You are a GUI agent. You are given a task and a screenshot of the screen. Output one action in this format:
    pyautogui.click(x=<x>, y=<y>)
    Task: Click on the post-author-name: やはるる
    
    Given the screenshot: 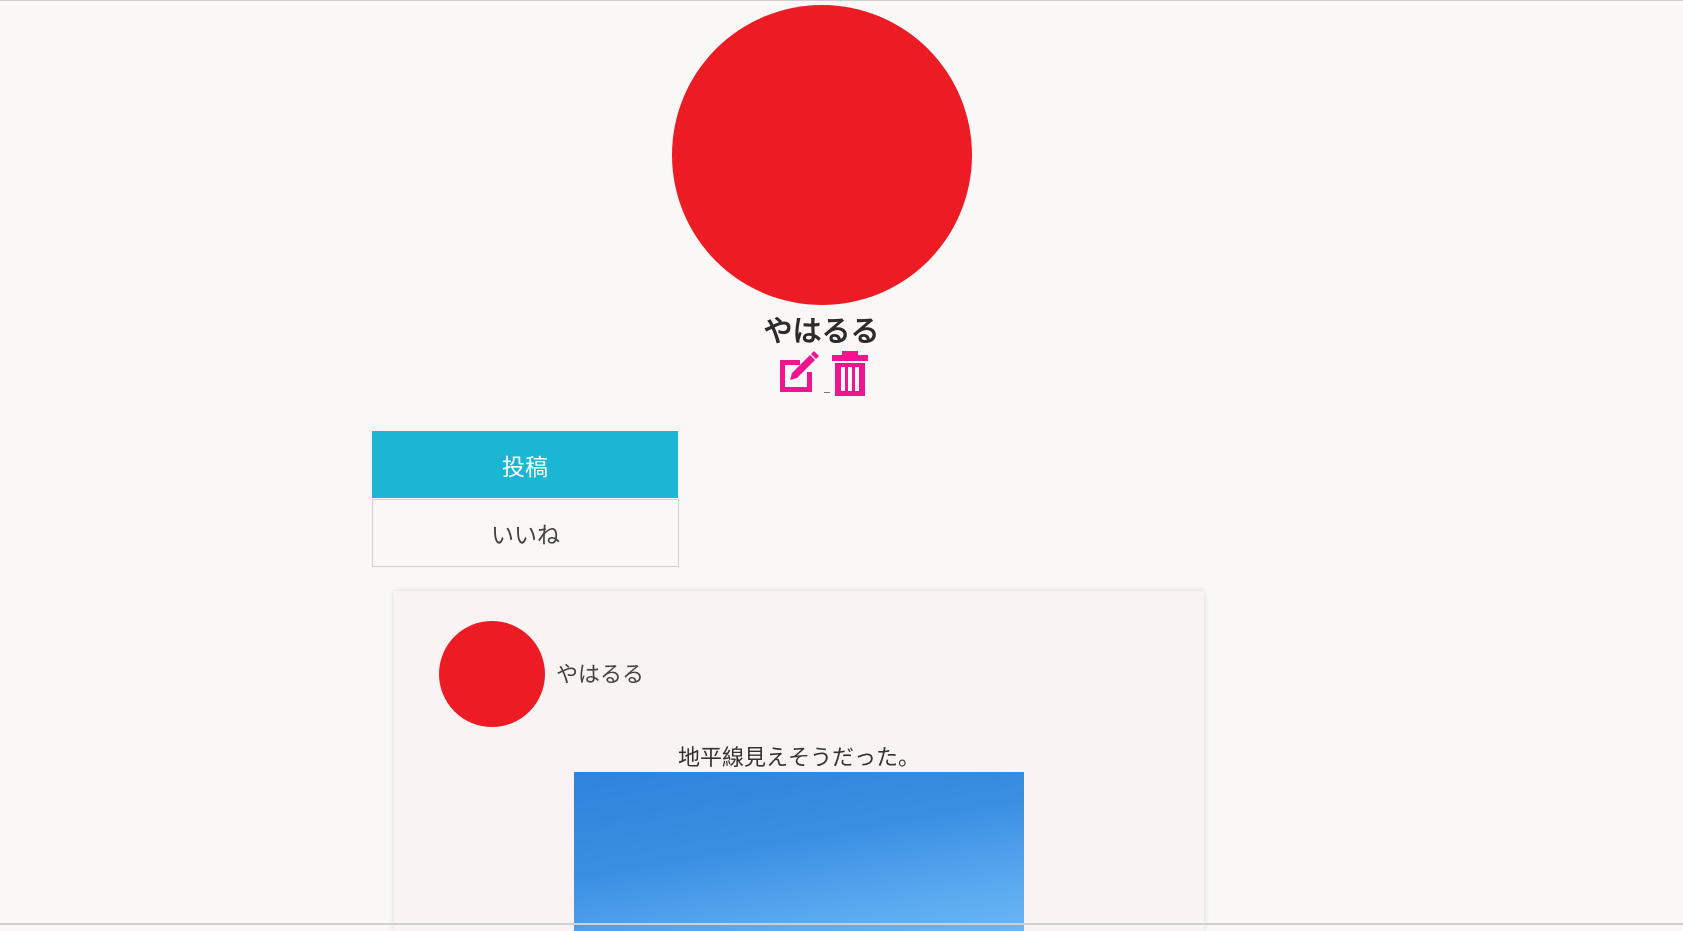 What is the action you would take?
    pyautogui.click(x=600, y=673)
    